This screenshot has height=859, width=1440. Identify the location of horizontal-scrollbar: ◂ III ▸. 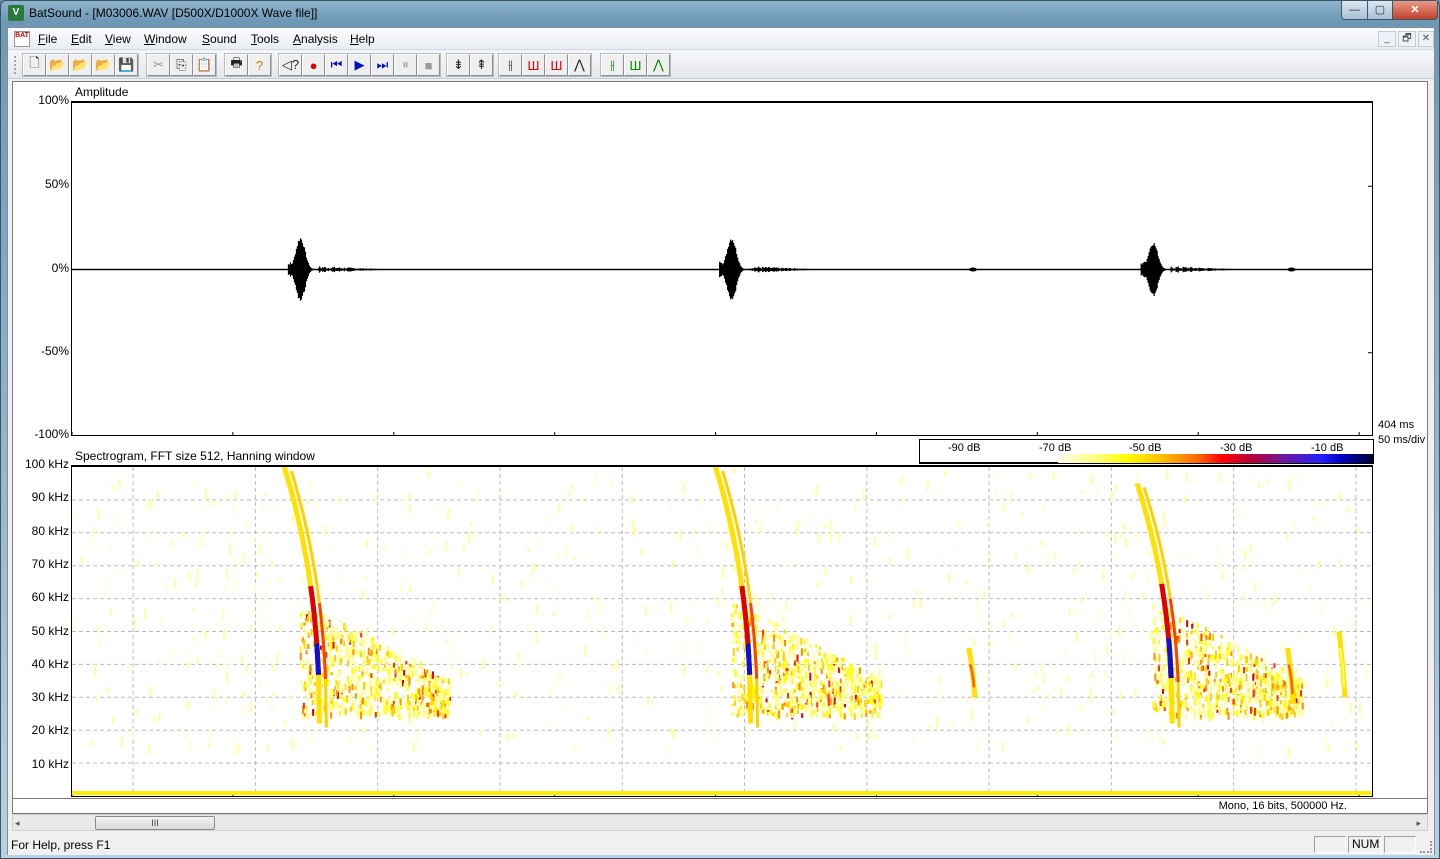
(720, 822).